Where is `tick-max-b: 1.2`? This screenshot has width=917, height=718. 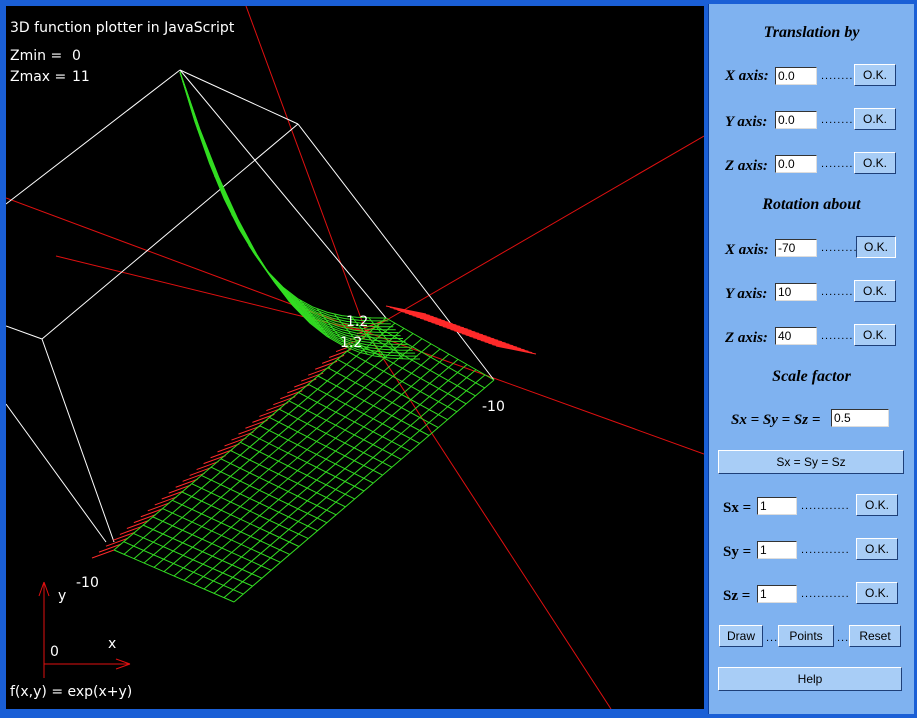
tick-max-b: 1.2 is located at coordinates (351, 343).